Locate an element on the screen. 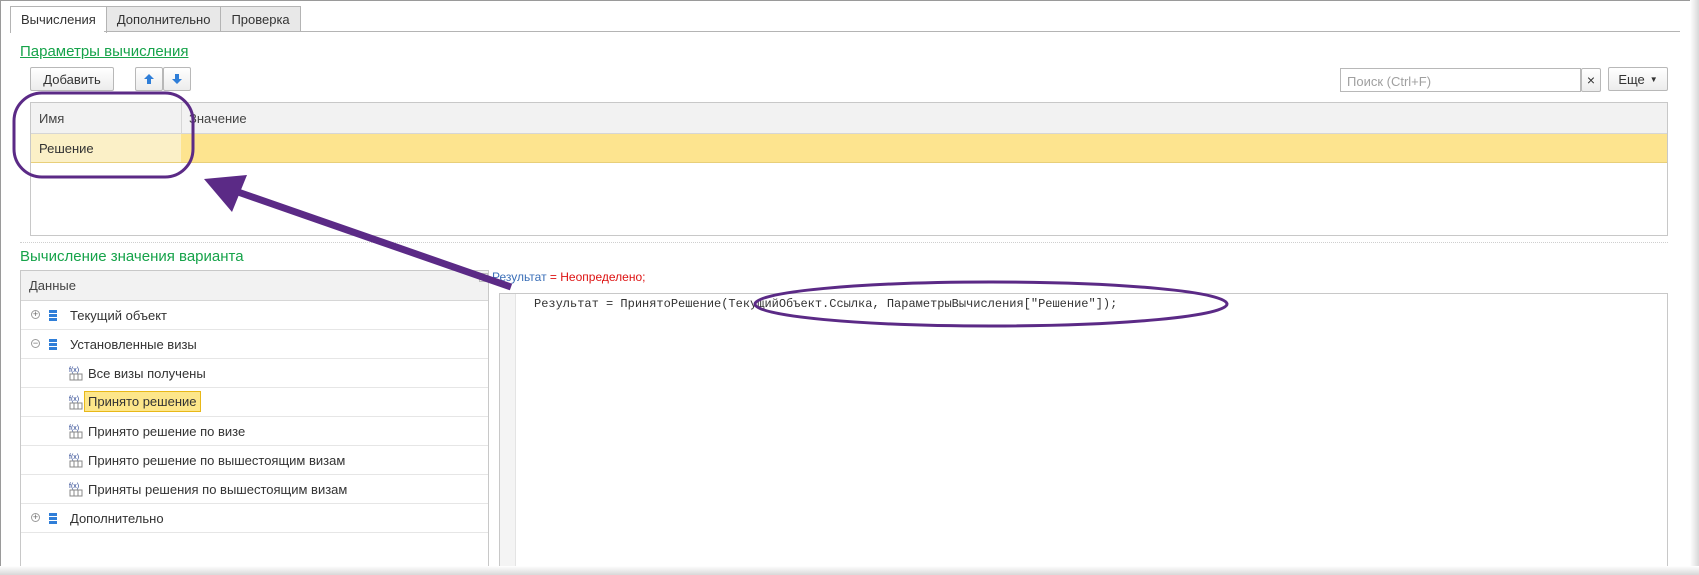 The width and height of the screenshot is (1699, 575). hint-checkbox-icon is located at coordinates (483, 278).